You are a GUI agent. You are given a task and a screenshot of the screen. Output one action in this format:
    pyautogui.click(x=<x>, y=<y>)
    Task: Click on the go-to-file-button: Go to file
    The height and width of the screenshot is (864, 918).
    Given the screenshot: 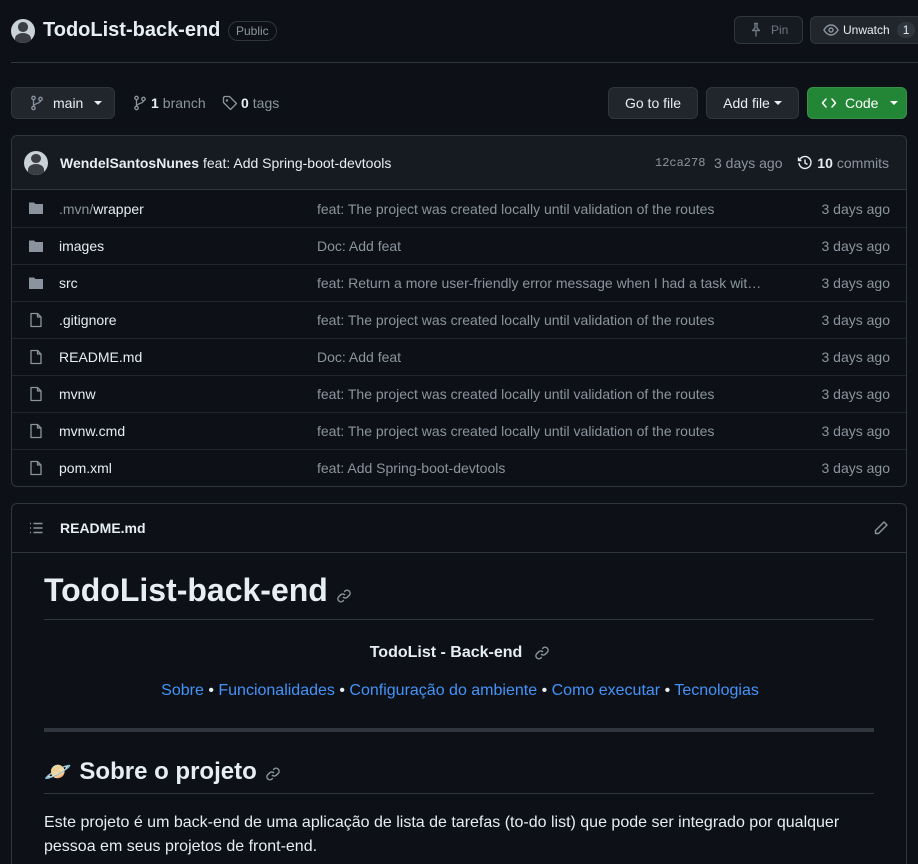 What is the action you would take?
    pyautogui.click(x=653, y=103)
    